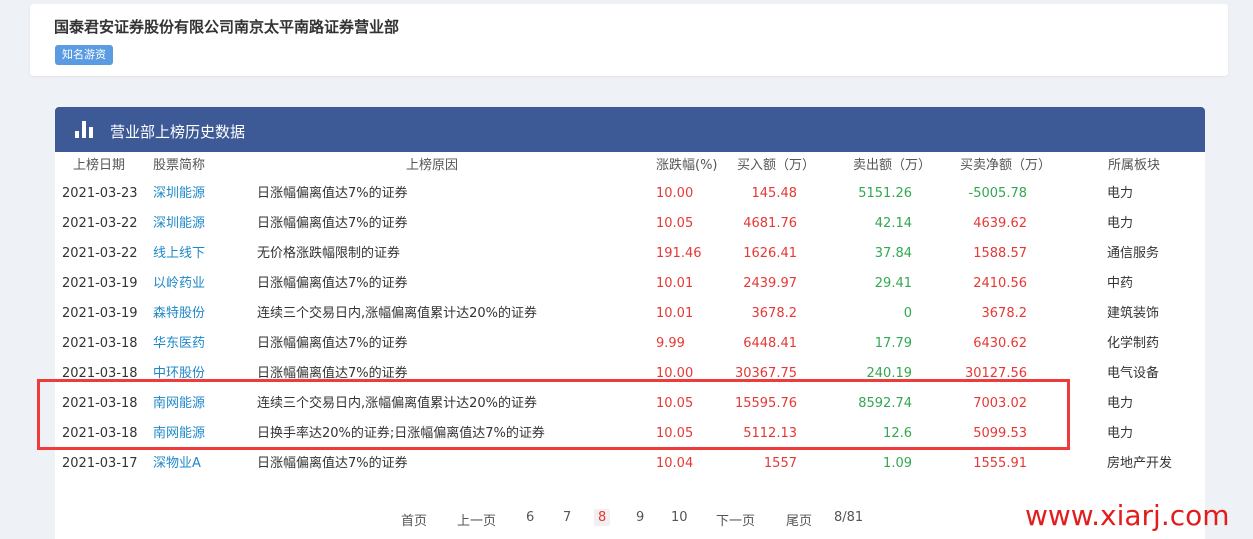 The image size is (1253, 539). What do you see at coordinates (630, 129) in the screenshot?
I see `panel-header: 营业部上榜历史数据` at bounding box center [630, 129].